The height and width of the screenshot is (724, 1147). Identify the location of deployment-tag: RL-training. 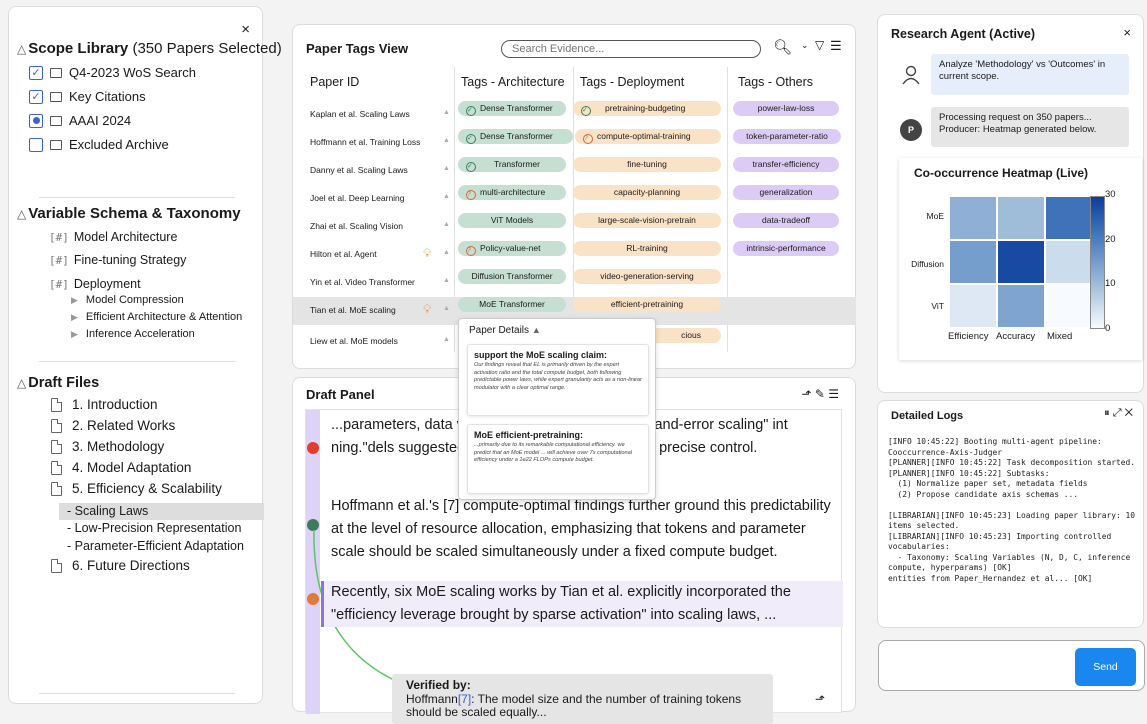
(647, 248).